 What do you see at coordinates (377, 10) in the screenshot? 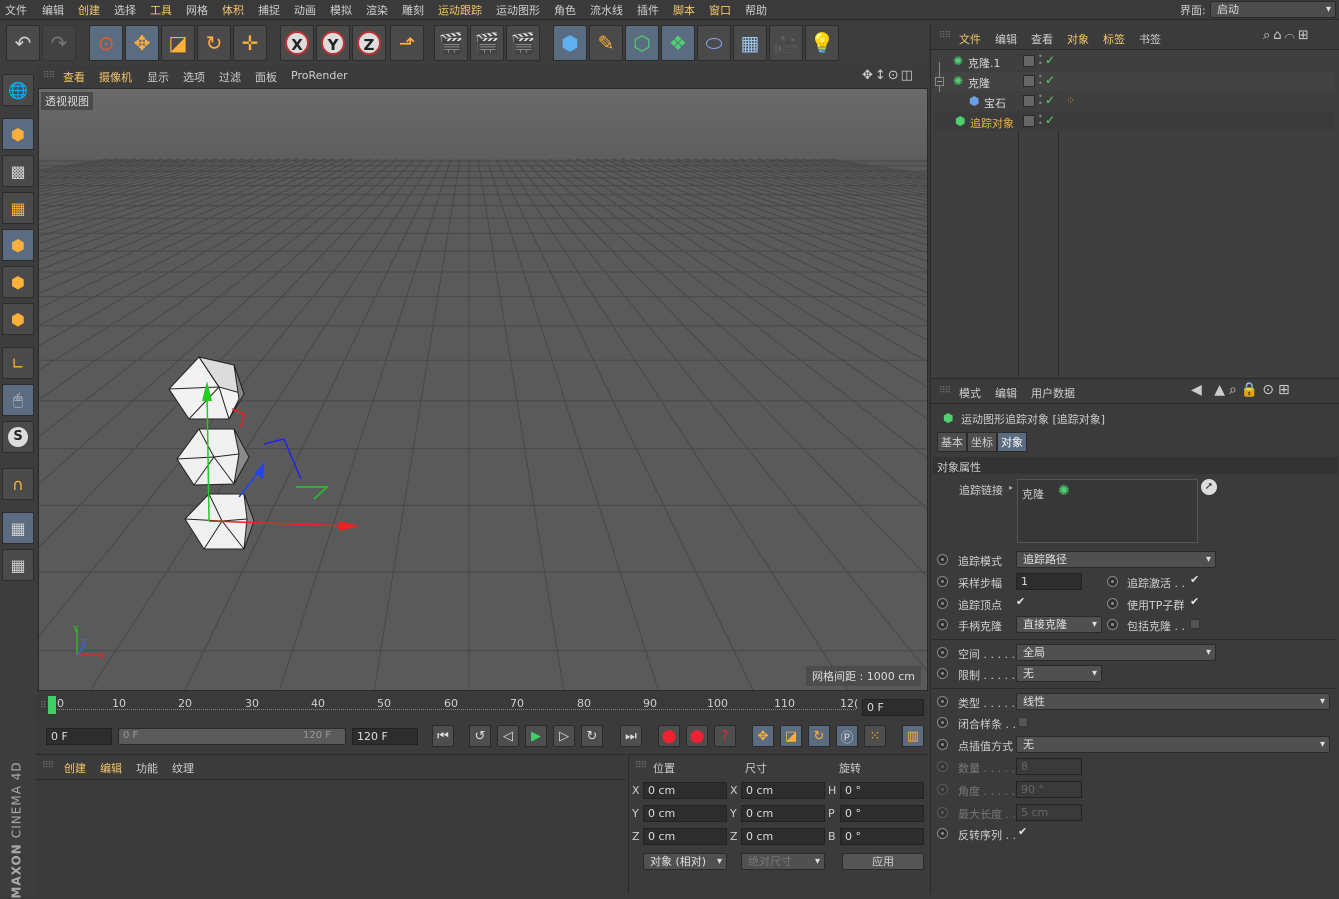
I see `menu-render: 渲染` at bounding box center [377, 10].